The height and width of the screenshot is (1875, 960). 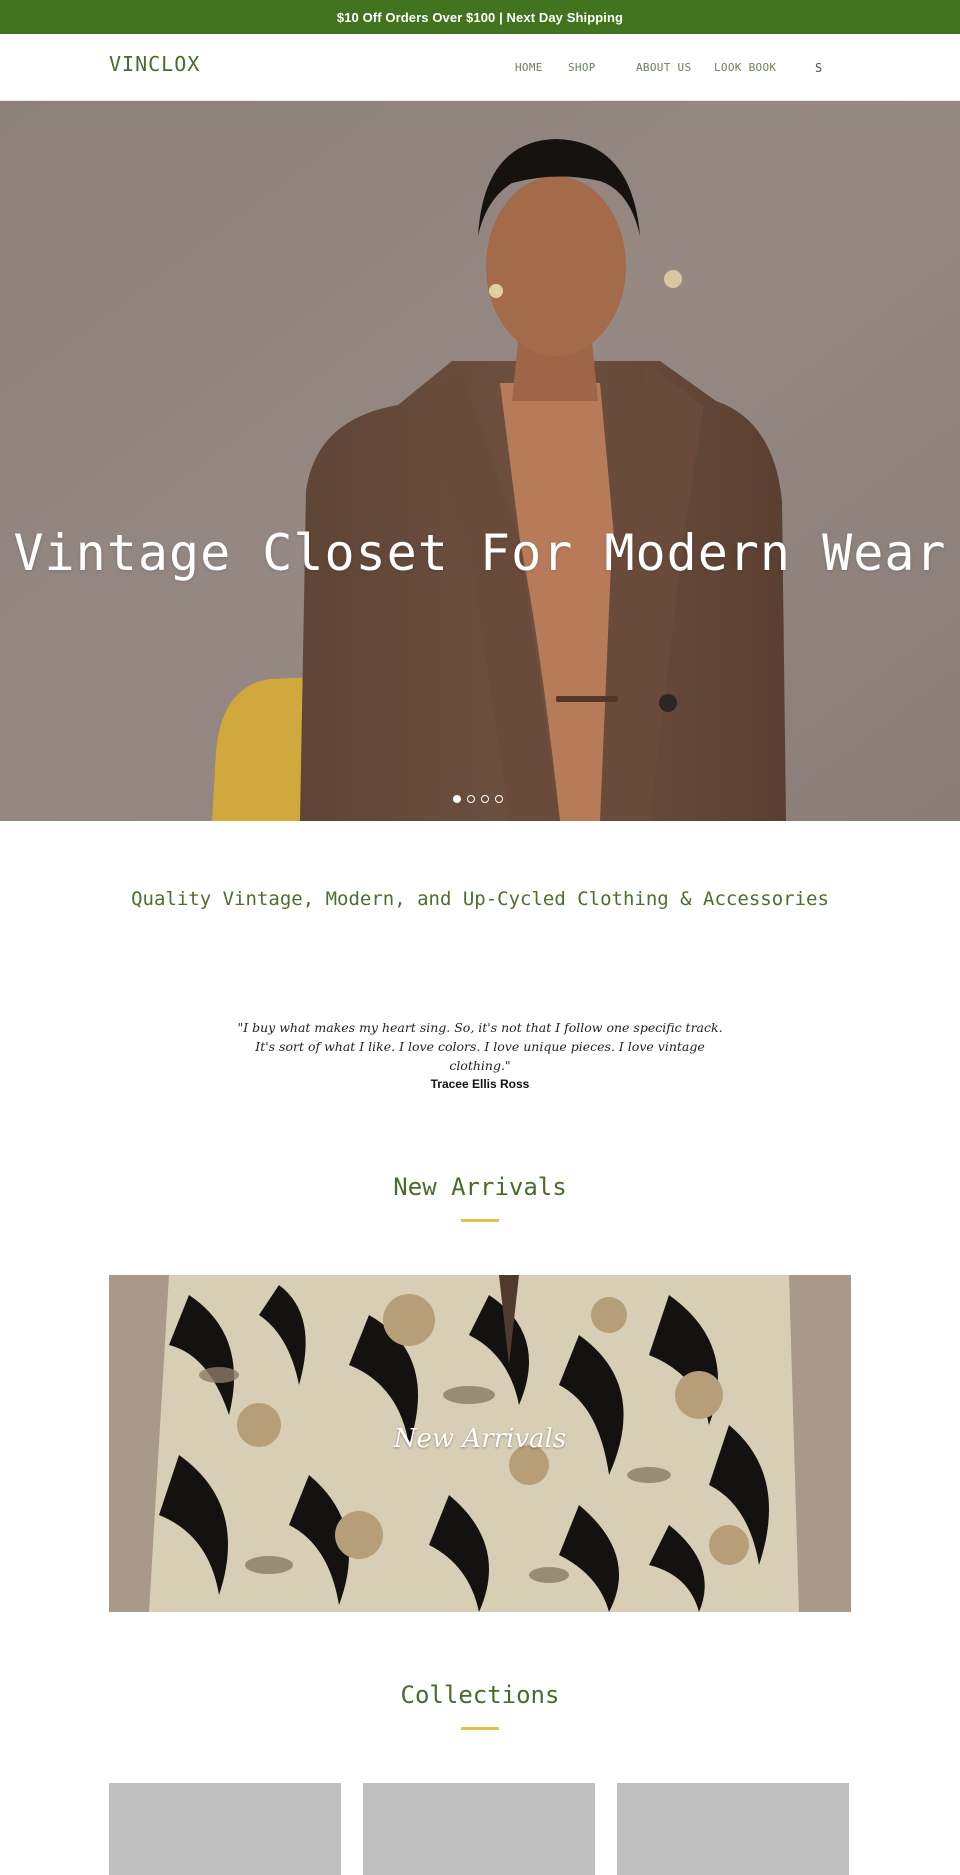 What do you see at coordinates (154, 64) in the screenshot?
I see `site-logo: VINCLOX` at bounding box center [154, 64].